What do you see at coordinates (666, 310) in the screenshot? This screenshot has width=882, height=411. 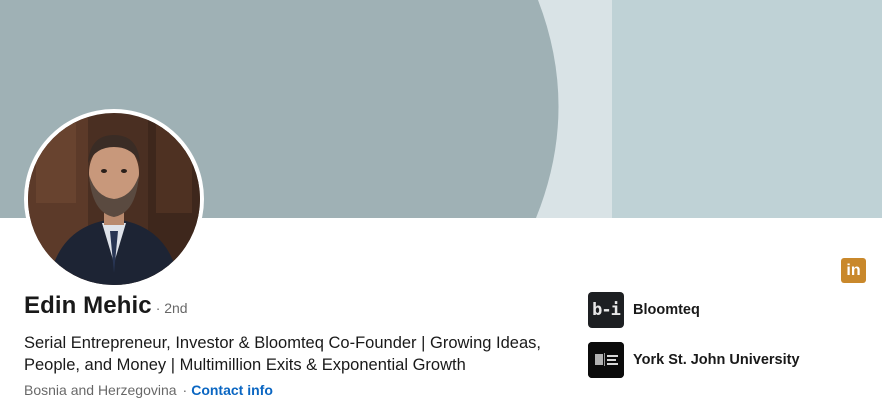 I see `org-name: Bloomteq` at bounding box center [666, 310].